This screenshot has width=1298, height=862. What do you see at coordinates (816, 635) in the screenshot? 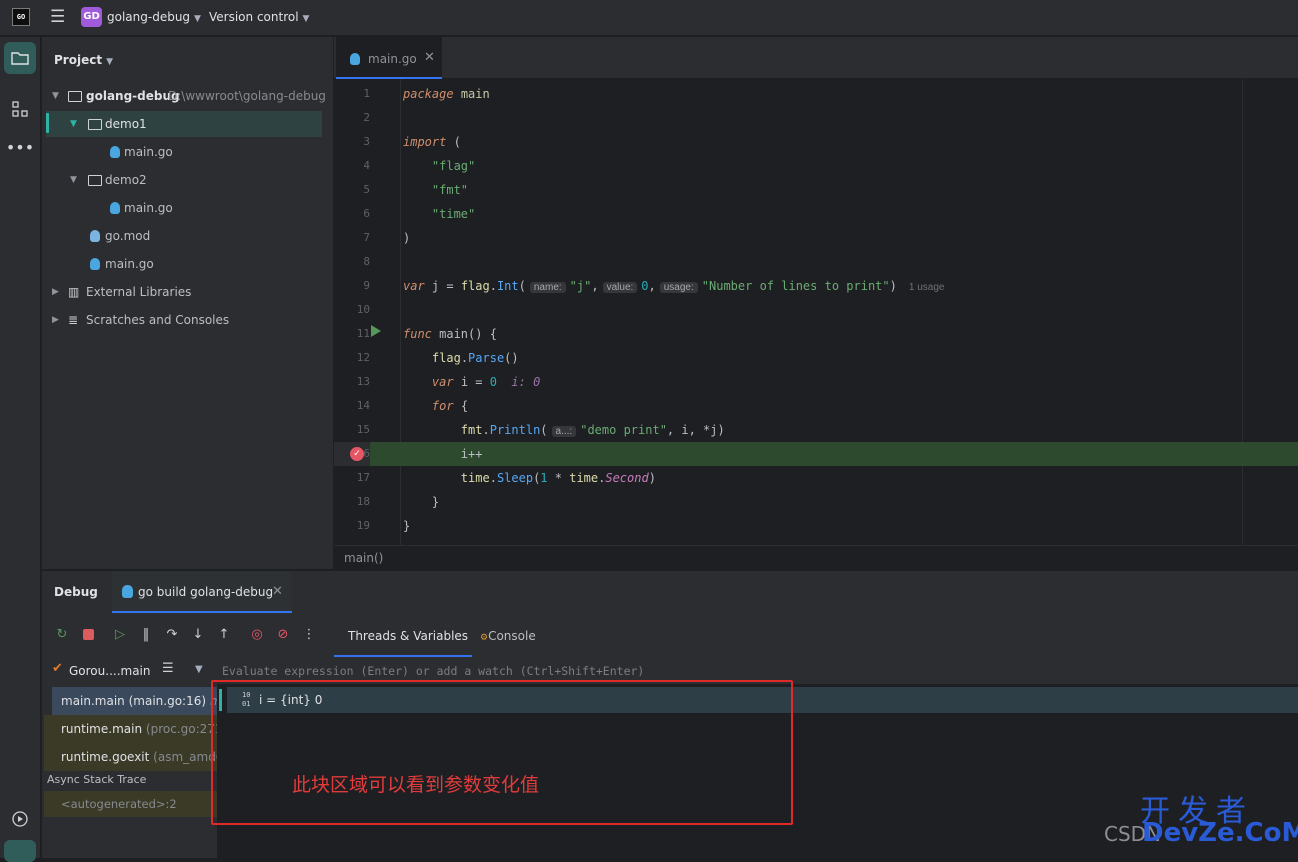
I see `debug-subtabs: Threads & Variables ⚙Console` at bounding box center [816, 635].